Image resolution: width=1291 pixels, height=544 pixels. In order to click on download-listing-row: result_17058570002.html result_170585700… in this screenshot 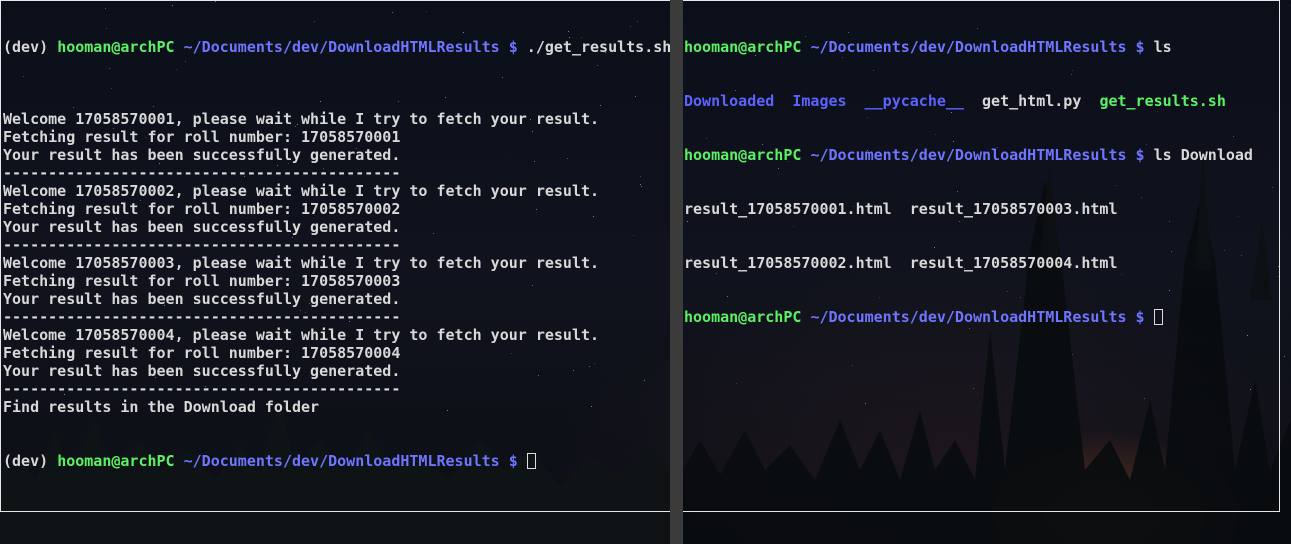, I will do `click(901, 263)`.